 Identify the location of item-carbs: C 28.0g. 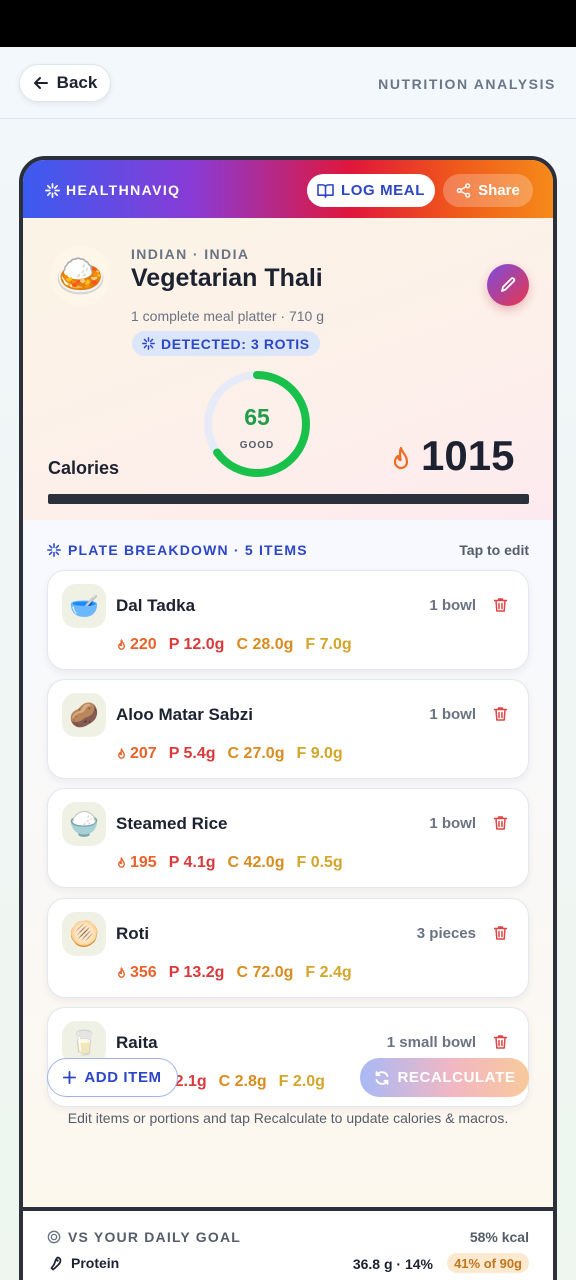
(265, 644).